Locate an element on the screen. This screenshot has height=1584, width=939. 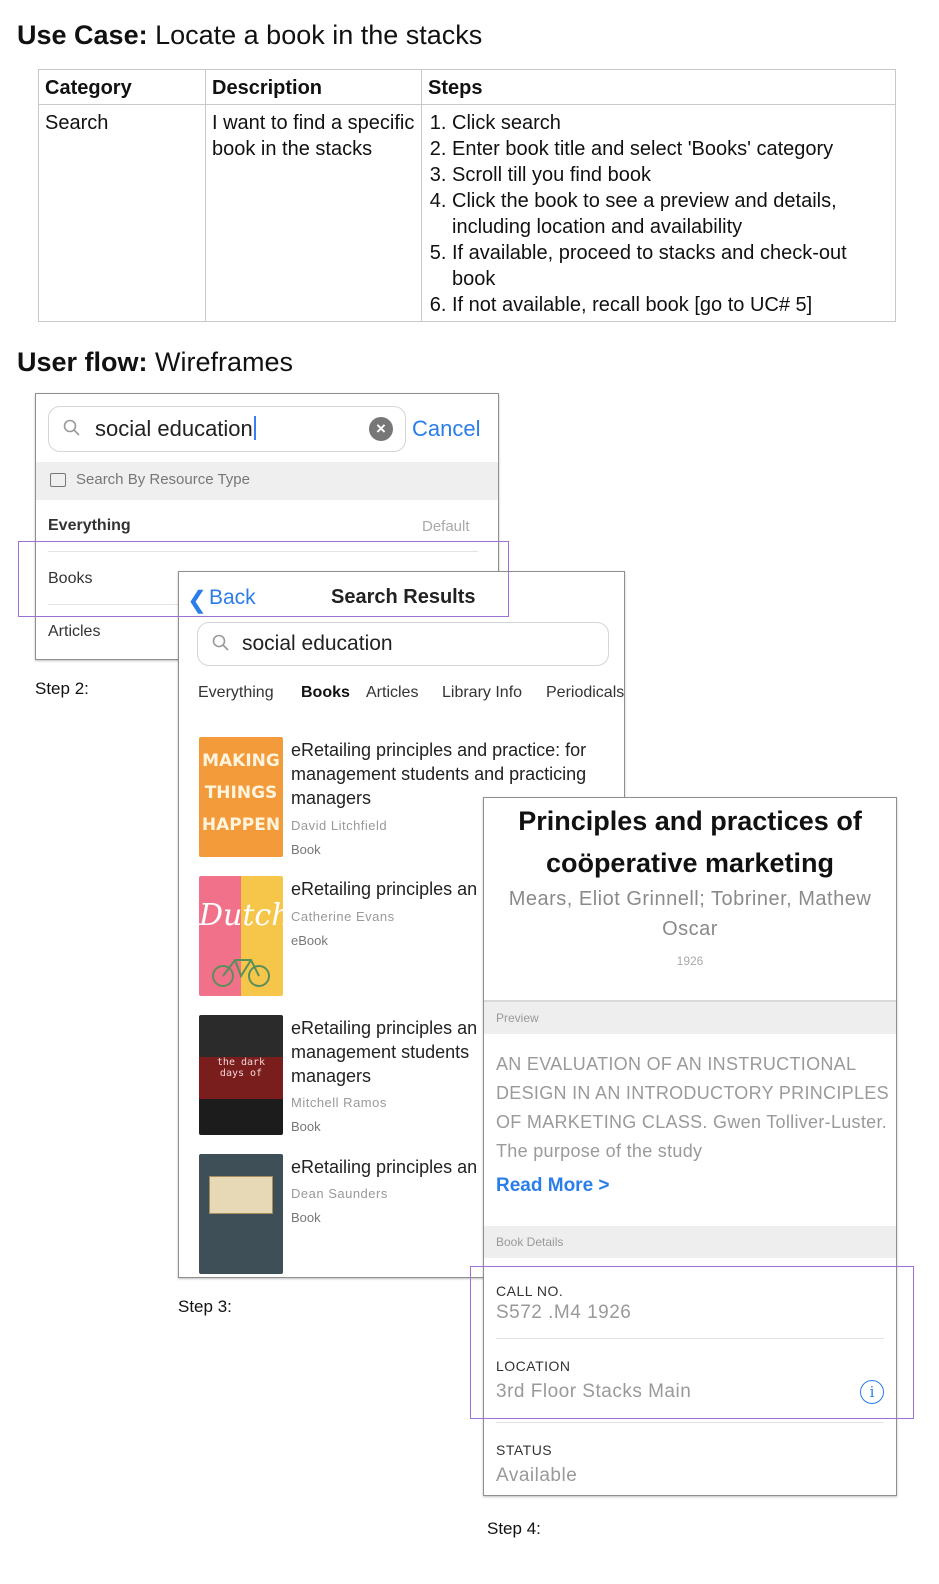
step4-caption: Step 4: is located at coordinates (514, 1528).